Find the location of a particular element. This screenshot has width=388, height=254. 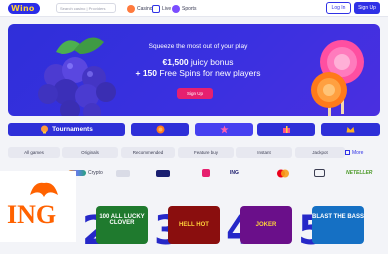

category-tournaments: Tournaments is located at coordinates (66, 129).